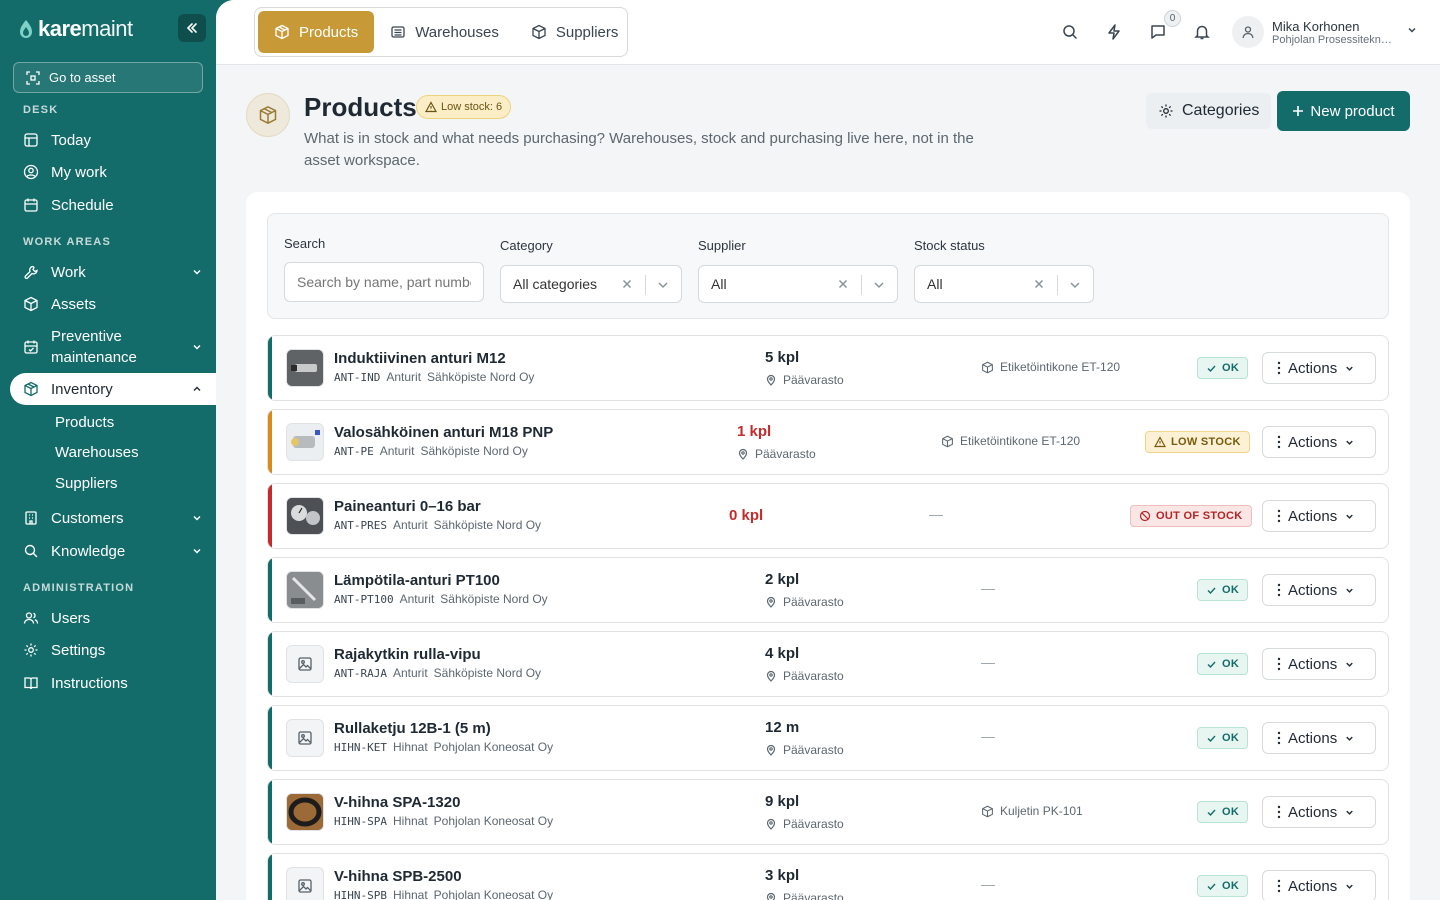  What do you see at coordinates (798, 284) in the screenshot?
I see `supplier-select: All` at bounding box center [798, 284].